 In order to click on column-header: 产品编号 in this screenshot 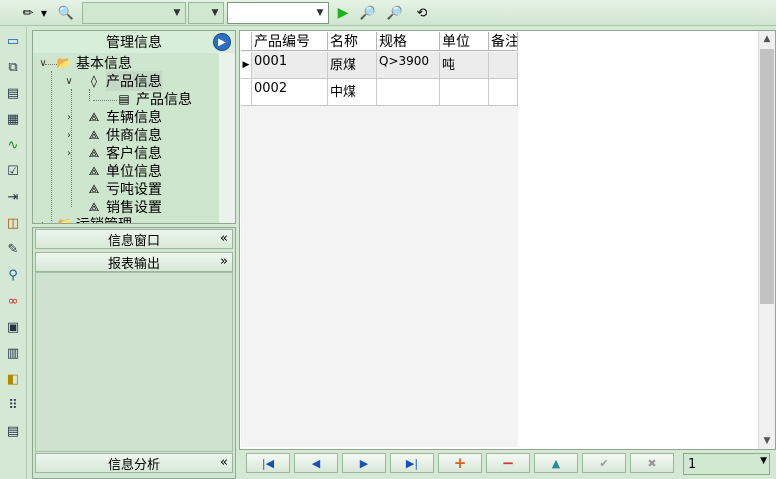, I will do `click(290, 41)`.